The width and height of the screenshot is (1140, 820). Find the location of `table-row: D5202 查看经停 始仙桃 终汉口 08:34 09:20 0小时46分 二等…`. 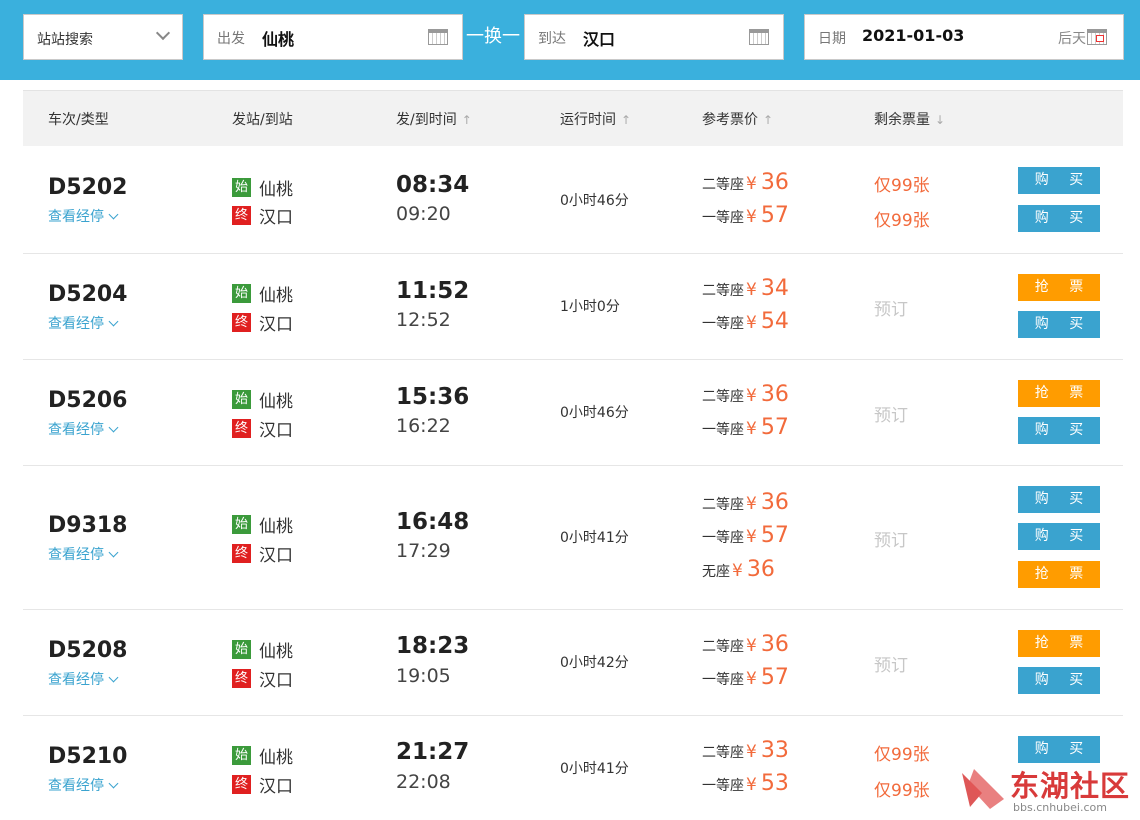

table-row: D5202 查看经停 始仙桃 终汉口 08:34 09:20 0小时46分 二等… is located at coordinates (573, 200).